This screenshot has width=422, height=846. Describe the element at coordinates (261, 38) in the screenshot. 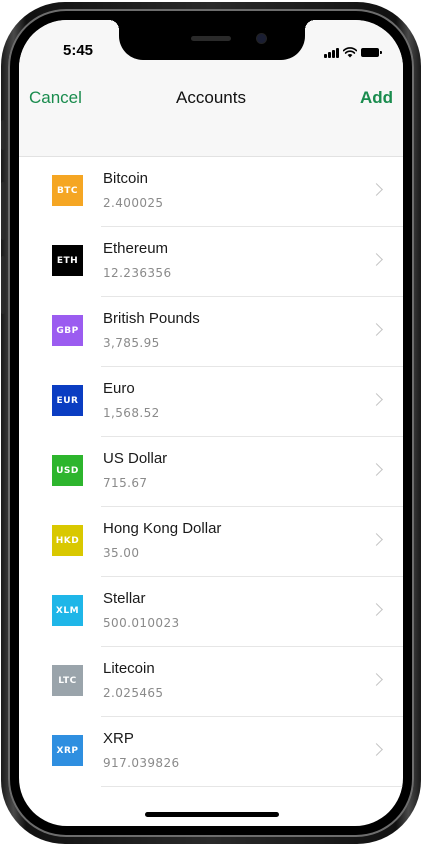

I see `front-camera` at that location.